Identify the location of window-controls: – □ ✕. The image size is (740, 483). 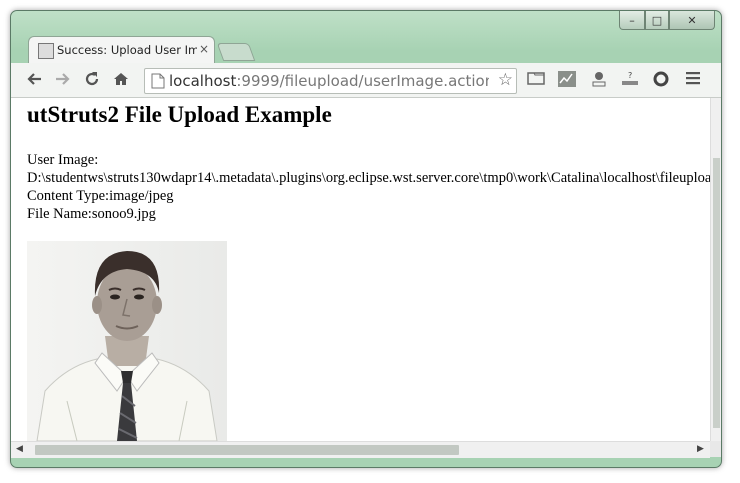
(667, 21).